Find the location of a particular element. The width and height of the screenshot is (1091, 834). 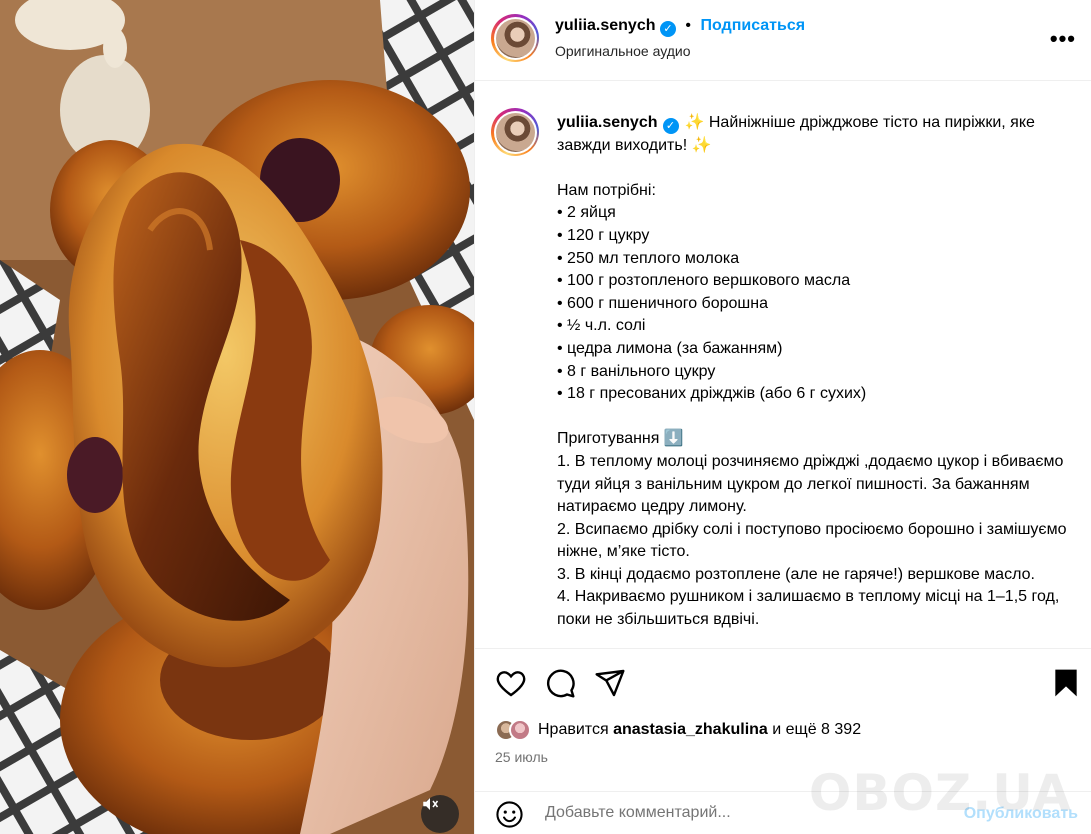

emoji-icon is located at coordinates (509, 814).